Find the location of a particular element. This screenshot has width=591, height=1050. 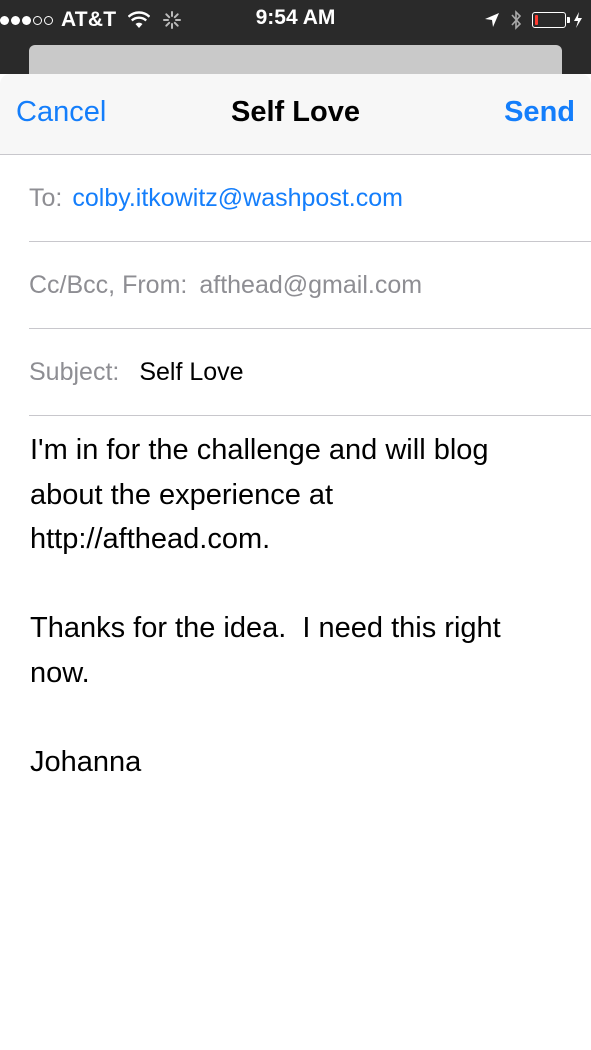

from-address: afthead@gmail.com is located at coordinates (310, 285).